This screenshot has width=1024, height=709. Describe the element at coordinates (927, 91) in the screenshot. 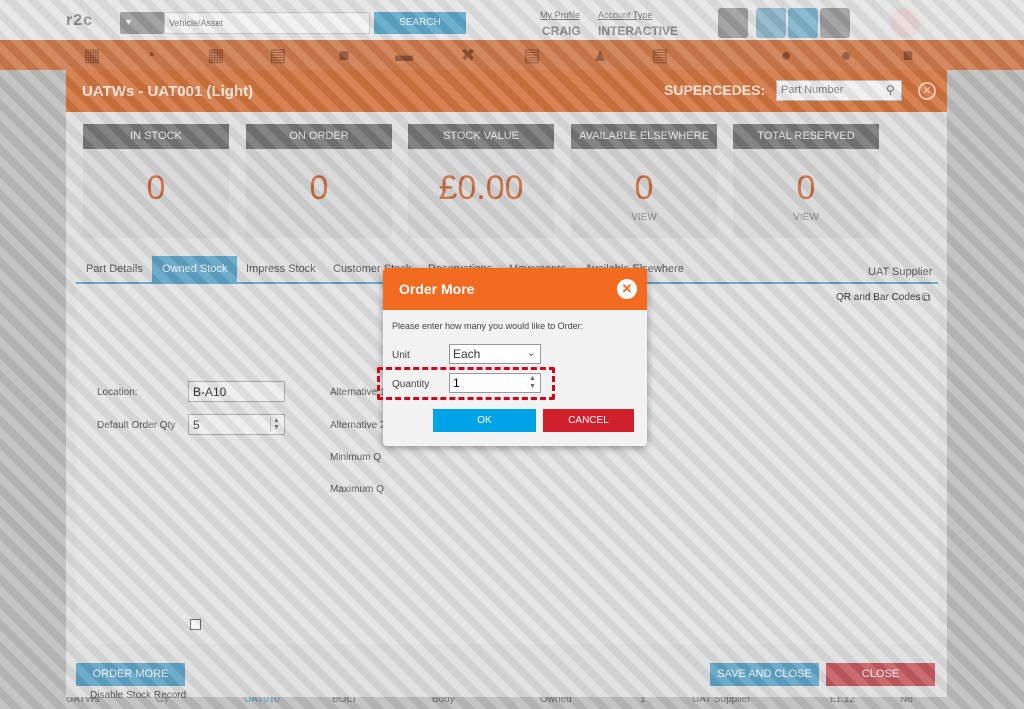

I see `modal-close-button: ✕` at that location.